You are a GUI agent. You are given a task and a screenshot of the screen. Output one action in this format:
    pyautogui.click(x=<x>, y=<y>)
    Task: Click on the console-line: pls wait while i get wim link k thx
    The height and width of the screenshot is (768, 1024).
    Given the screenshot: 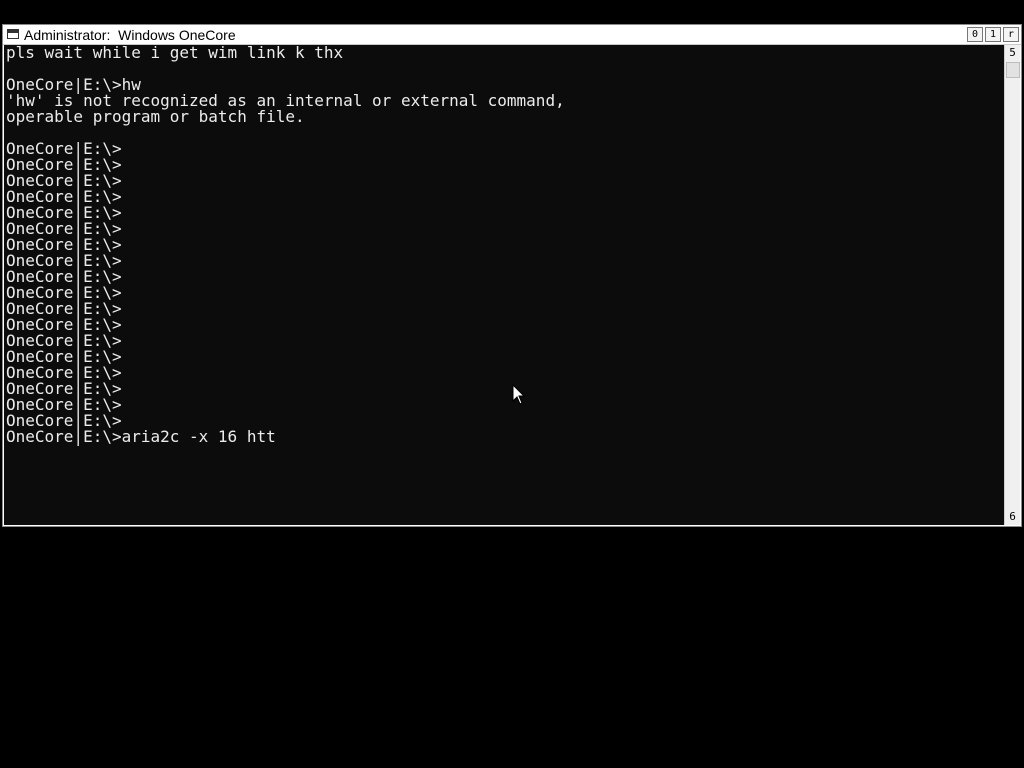 What is the action you would take?
    pyautogui.click(x=175, y=53)
    